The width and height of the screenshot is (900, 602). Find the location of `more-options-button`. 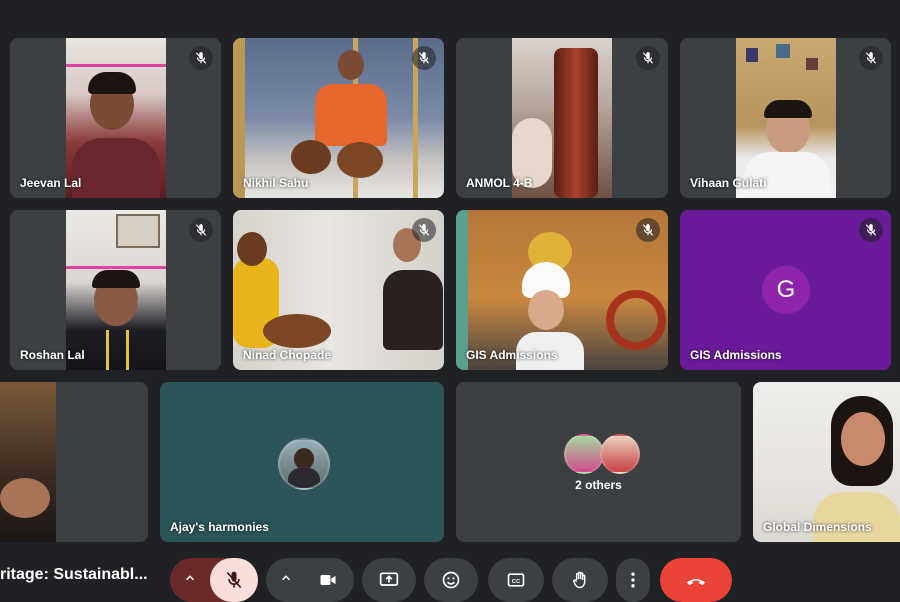

more-options-button is located at coordinates (633, 580).